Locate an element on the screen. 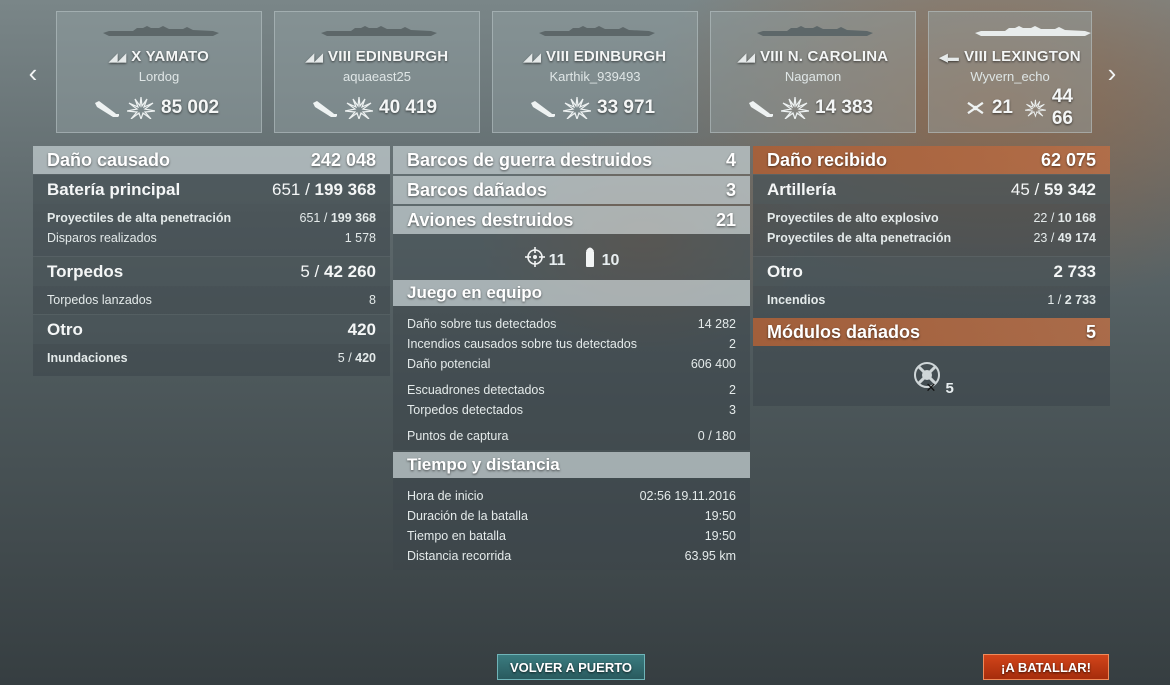 The image size is (1170, 685). detail-label: Distancia recorrida is located at coordinates (459, 556).